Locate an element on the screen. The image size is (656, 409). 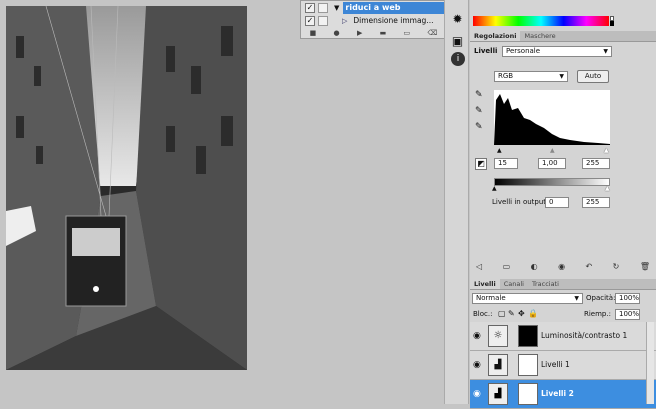
layer-row-livelli-2: ◉ ▟ Livelli 2 is located at coordinates (563, 394).